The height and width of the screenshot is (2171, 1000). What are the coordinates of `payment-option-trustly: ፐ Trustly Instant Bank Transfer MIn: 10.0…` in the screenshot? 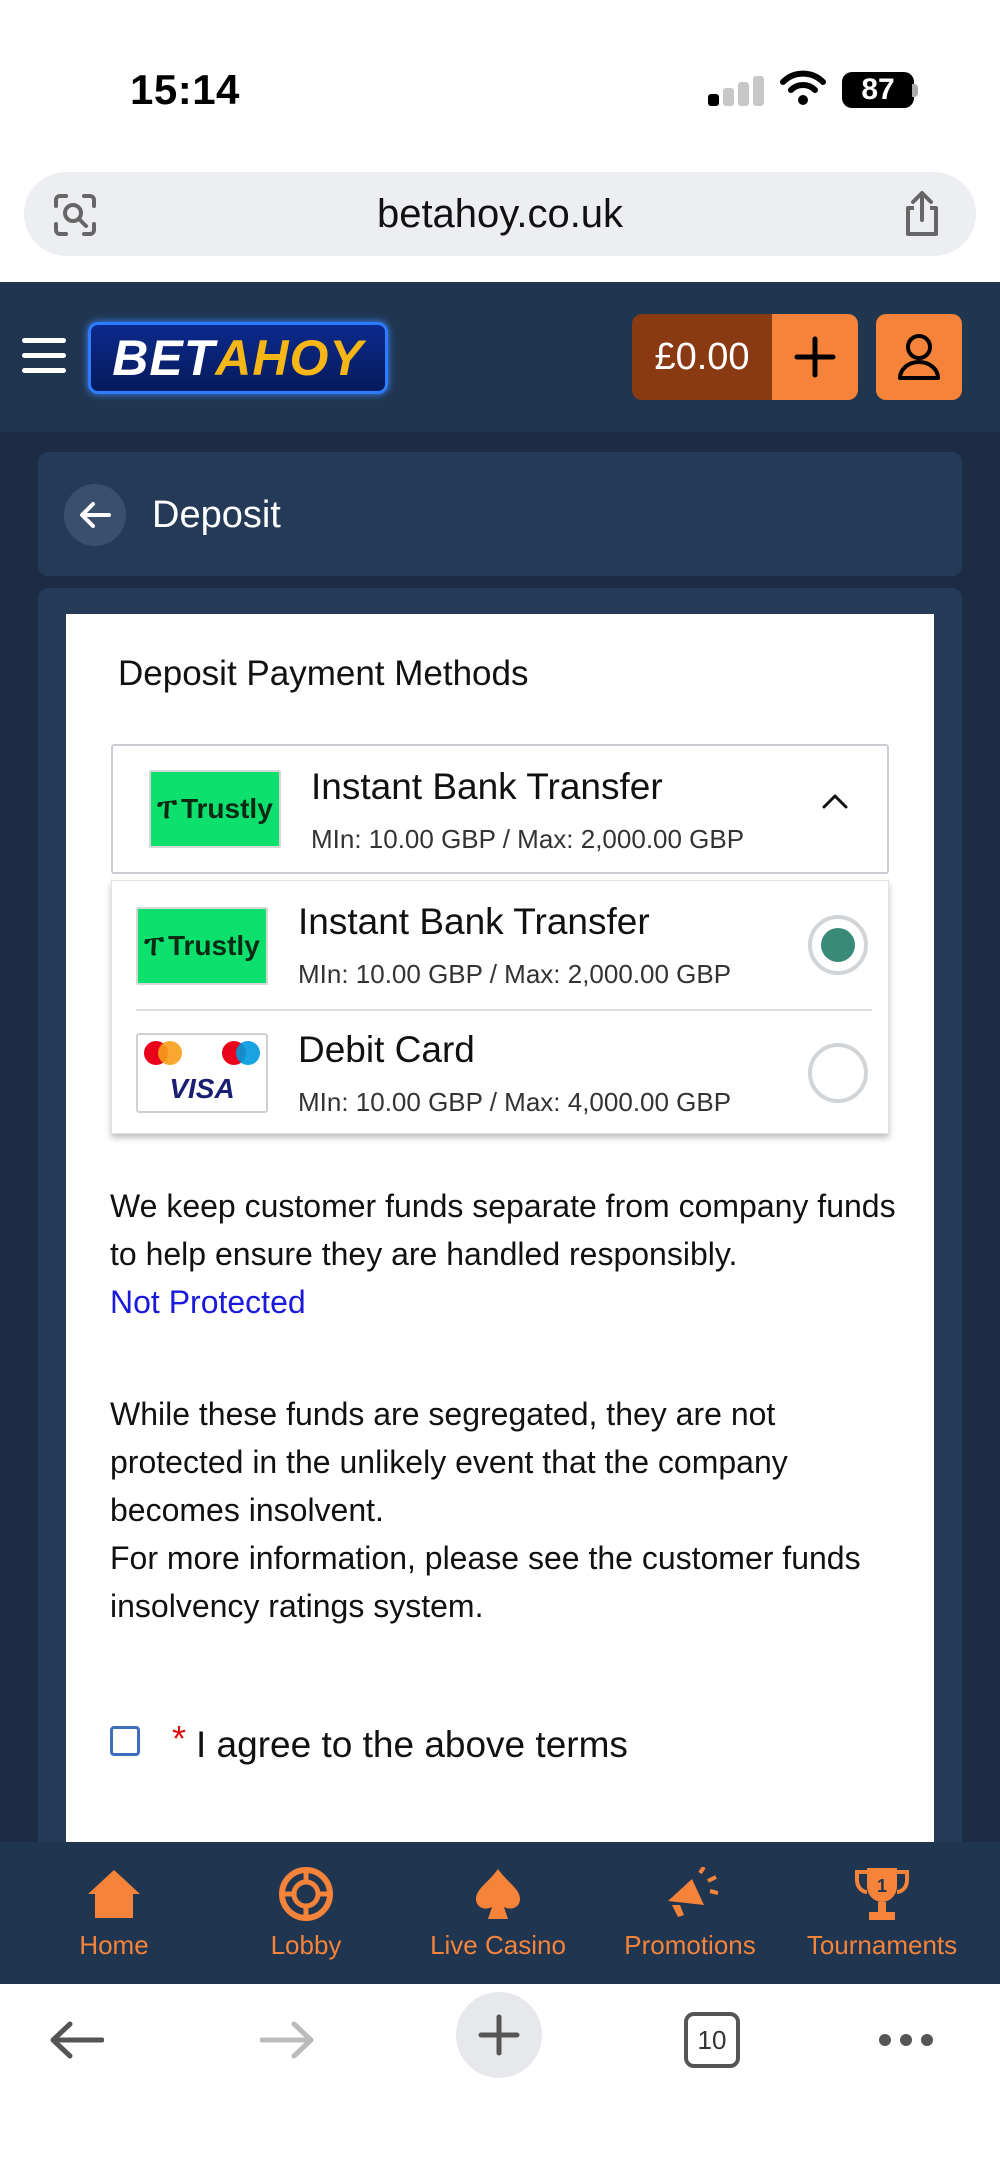 It's located at (501, 945).